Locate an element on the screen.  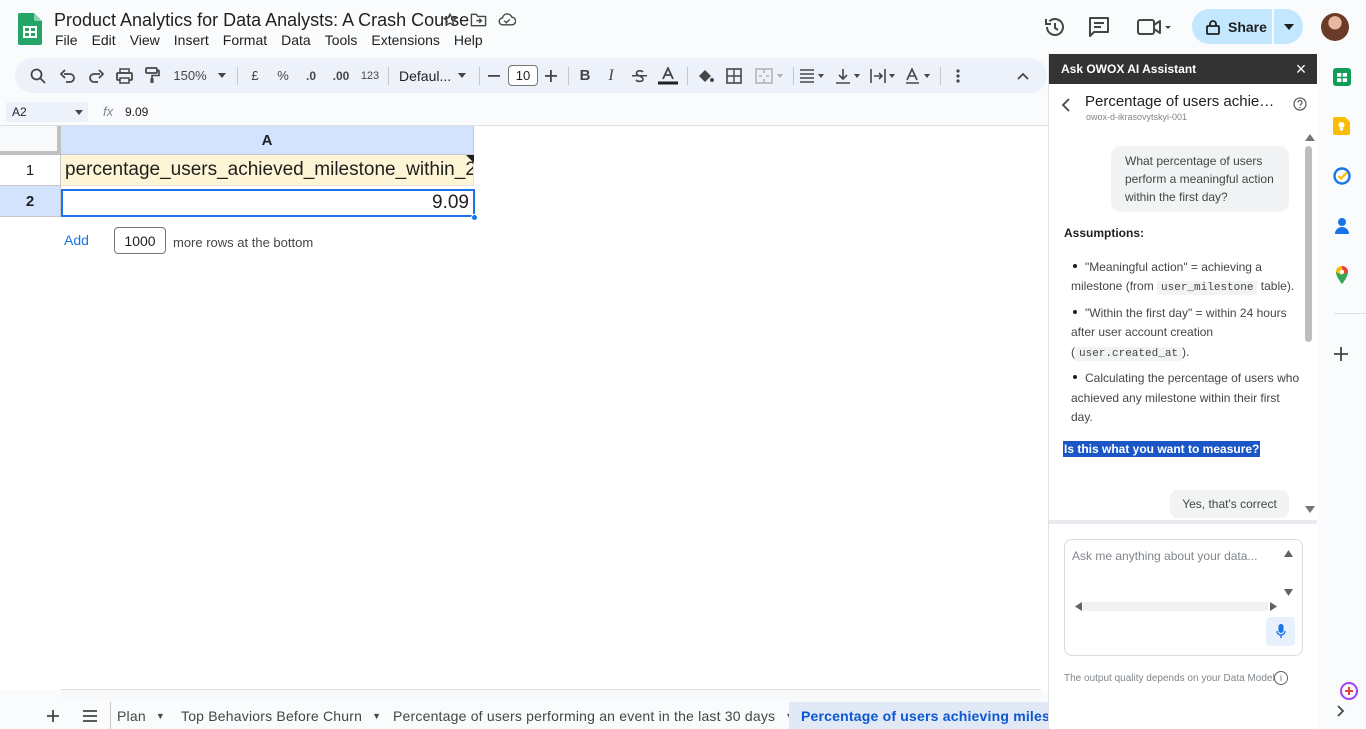
formula-input: 9.09 is located at coordinates (136, 112).